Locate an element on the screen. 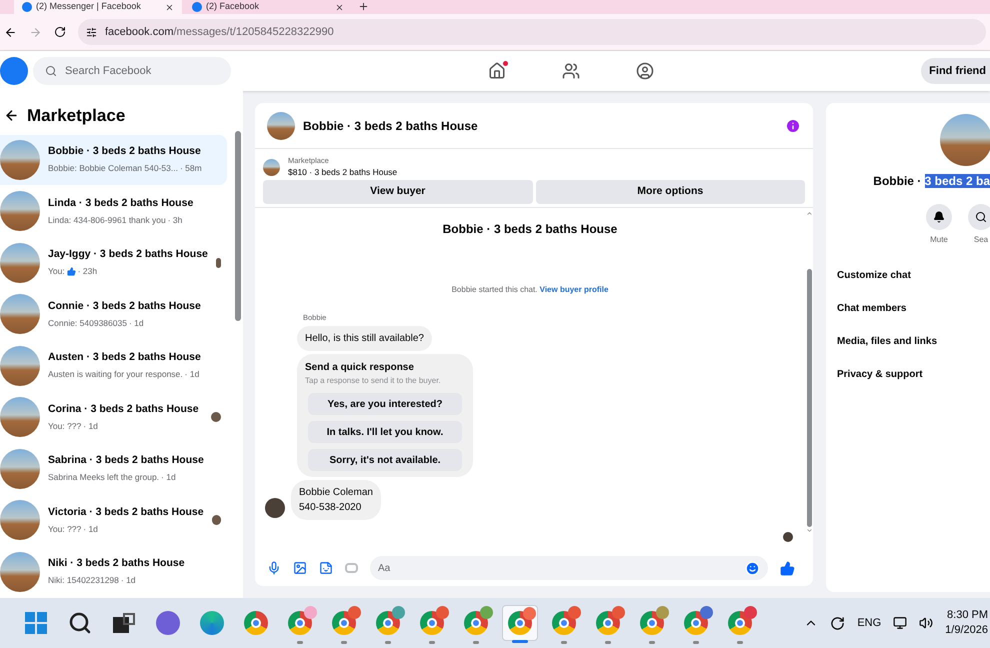 The width and height of the screenshot is (990, 648). thumbs-up-icon is located at coordinates (787, 568).